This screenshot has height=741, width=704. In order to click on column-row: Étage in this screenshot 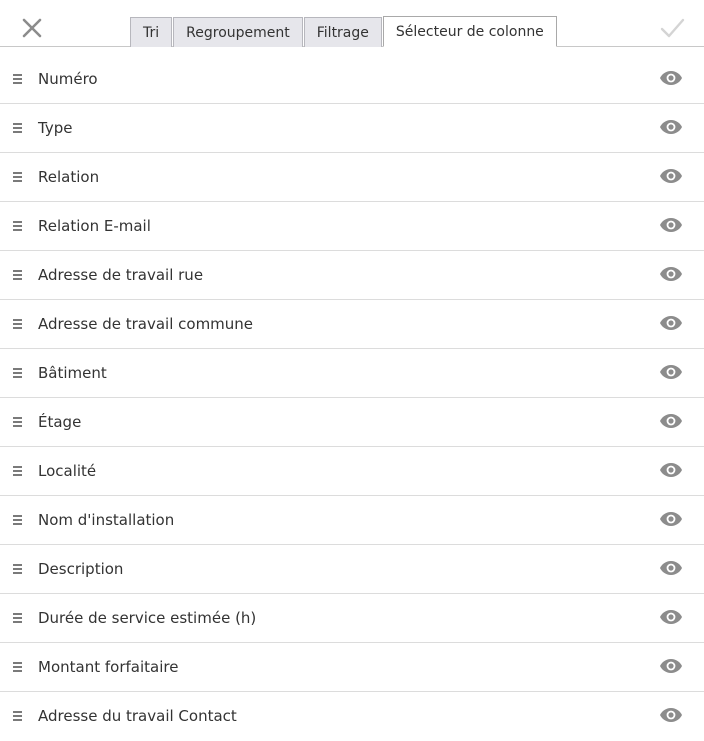, I will do `click(352, 422)`.